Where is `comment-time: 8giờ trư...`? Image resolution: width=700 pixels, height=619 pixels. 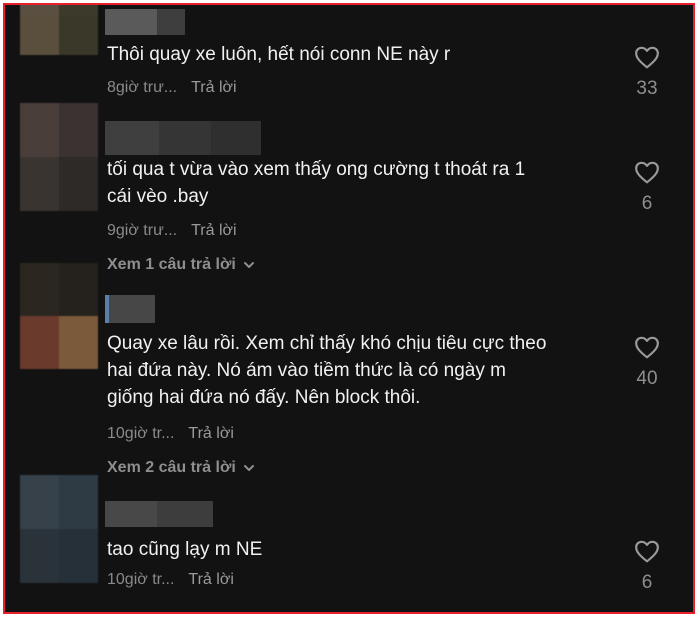 comment-time: 8giờ trư... is located at coordinates (142, 87).